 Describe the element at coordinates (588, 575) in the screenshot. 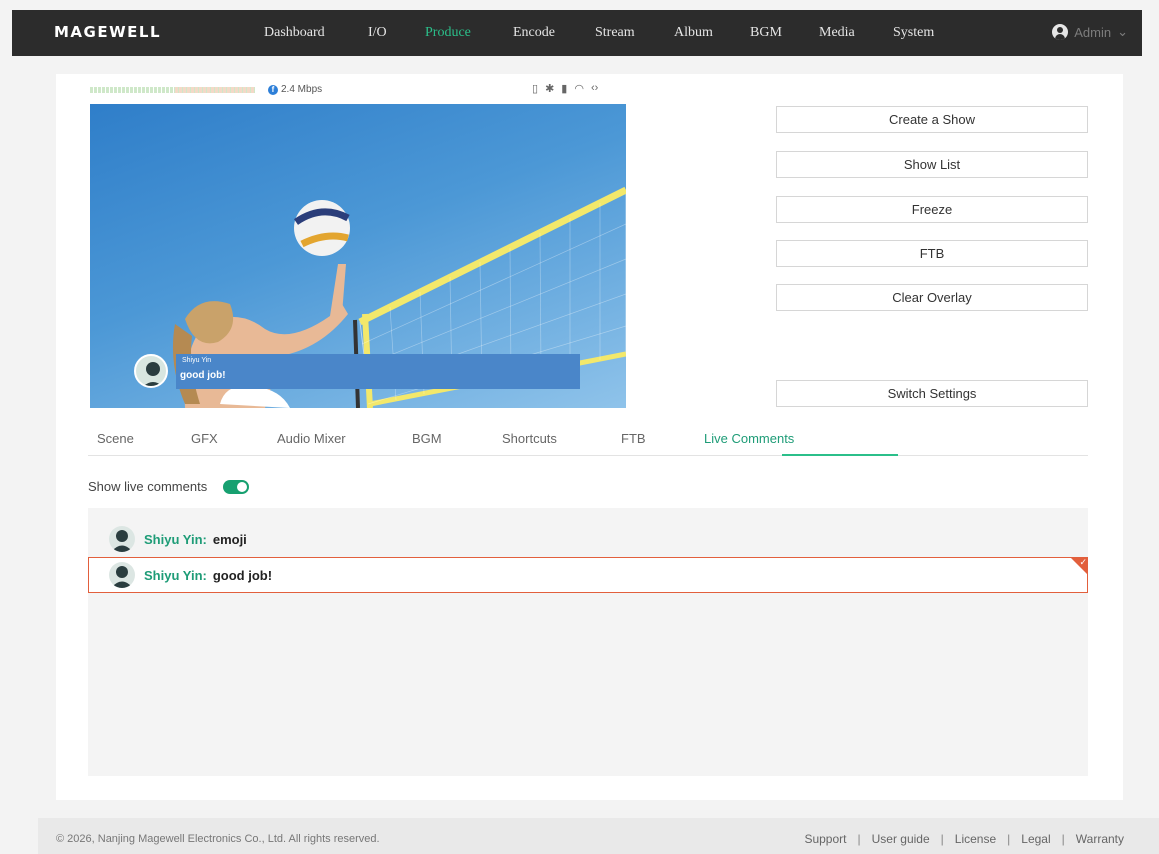

I see `comment-row-selected: Shiyu Yin: good job! ✓` at that location.